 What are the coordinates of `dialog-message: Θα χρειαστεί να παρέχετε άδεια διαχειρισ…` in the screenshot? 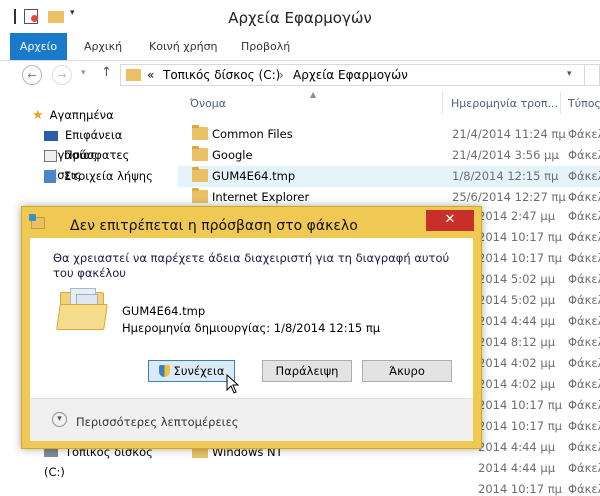 It's located at (251, 265).